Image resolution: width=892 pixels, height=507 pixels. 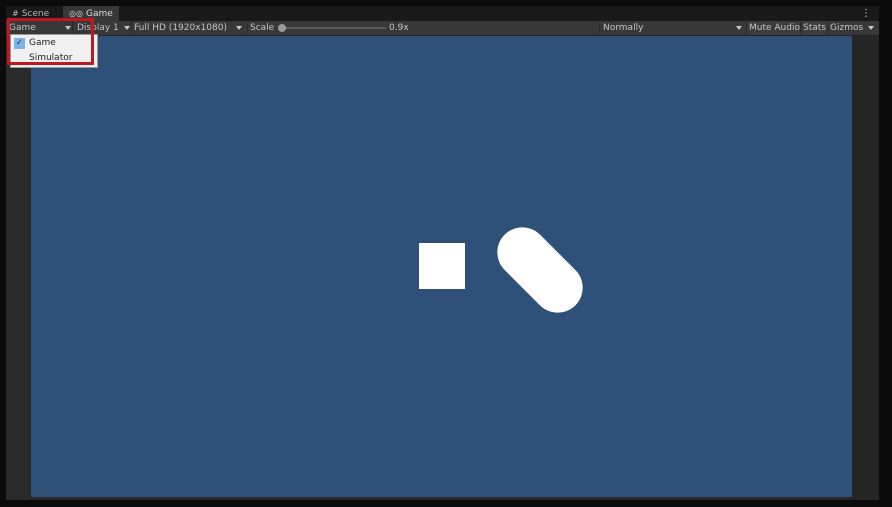 I want to click on resolution-dropdown: Full HD (1920x1080), so click(x=190, y=28).